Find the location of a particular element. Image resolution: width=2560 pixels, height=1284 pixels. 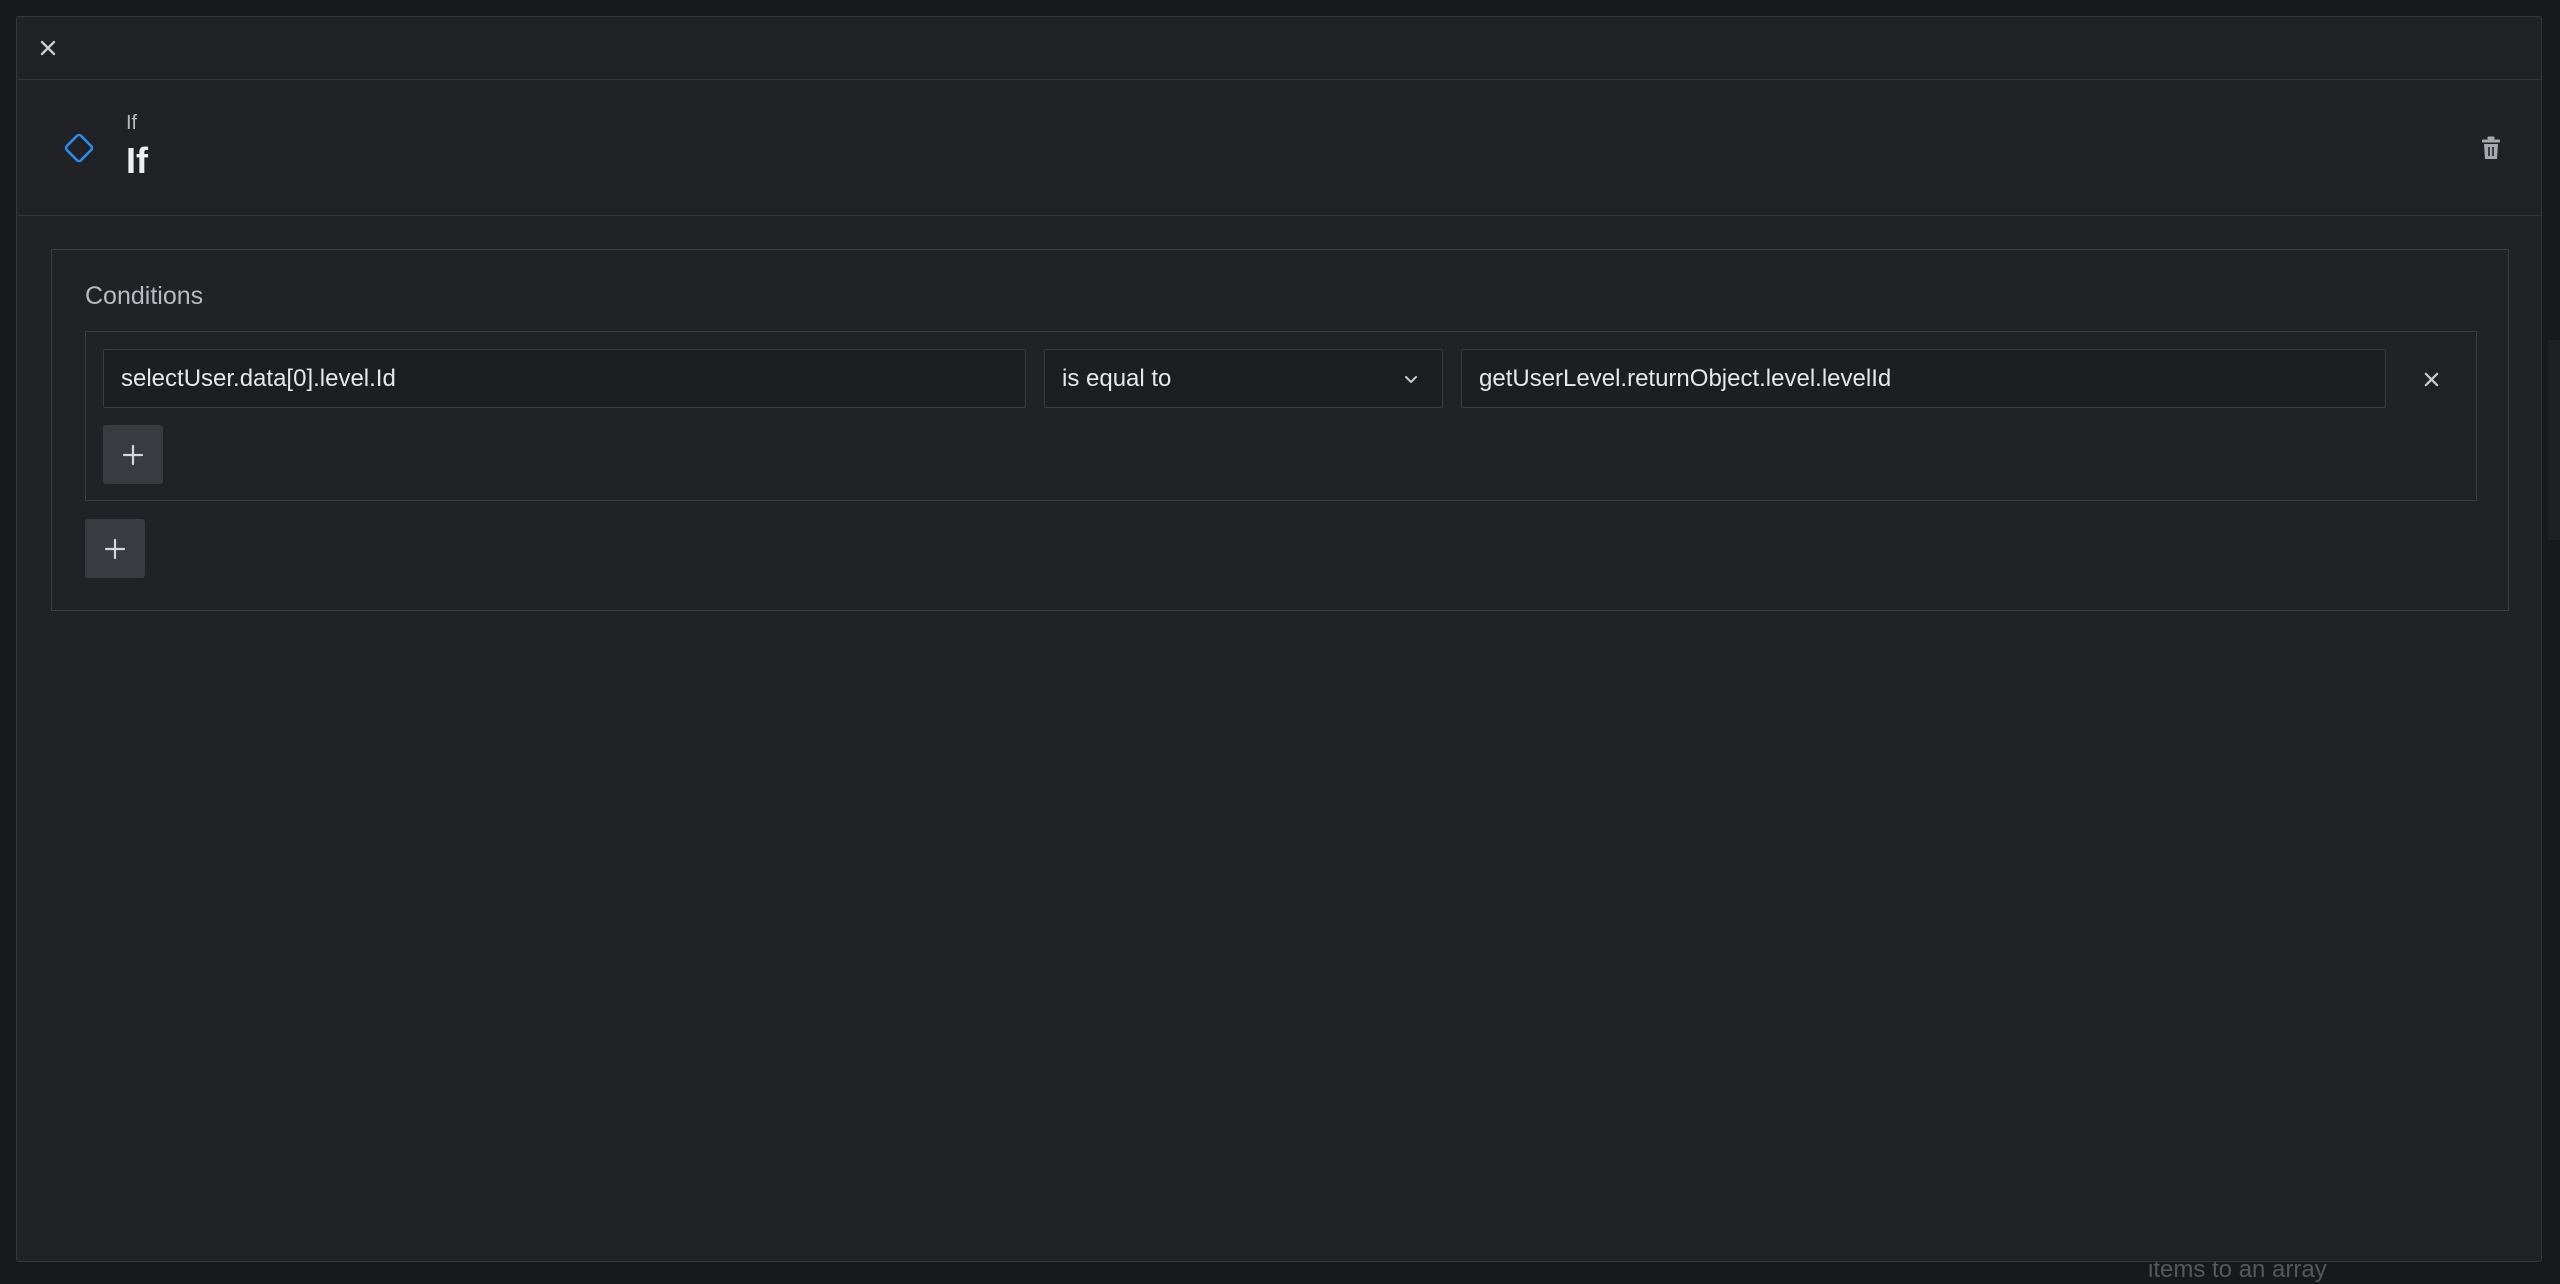

remove-condition-button is located at coordinates (2431, 379).